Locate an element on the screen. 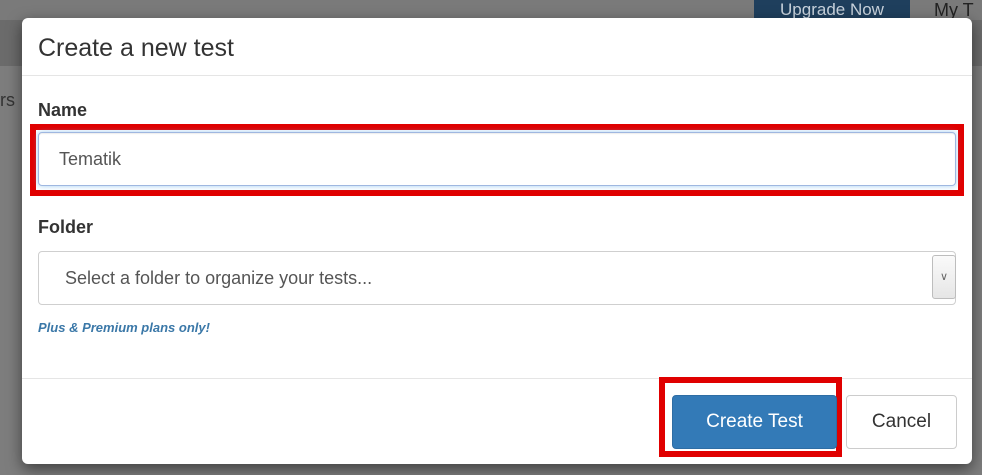 This screenshot has height=475, width=982. upgrade-now-button: Upgrade Now is located at coordinates (832, 10).